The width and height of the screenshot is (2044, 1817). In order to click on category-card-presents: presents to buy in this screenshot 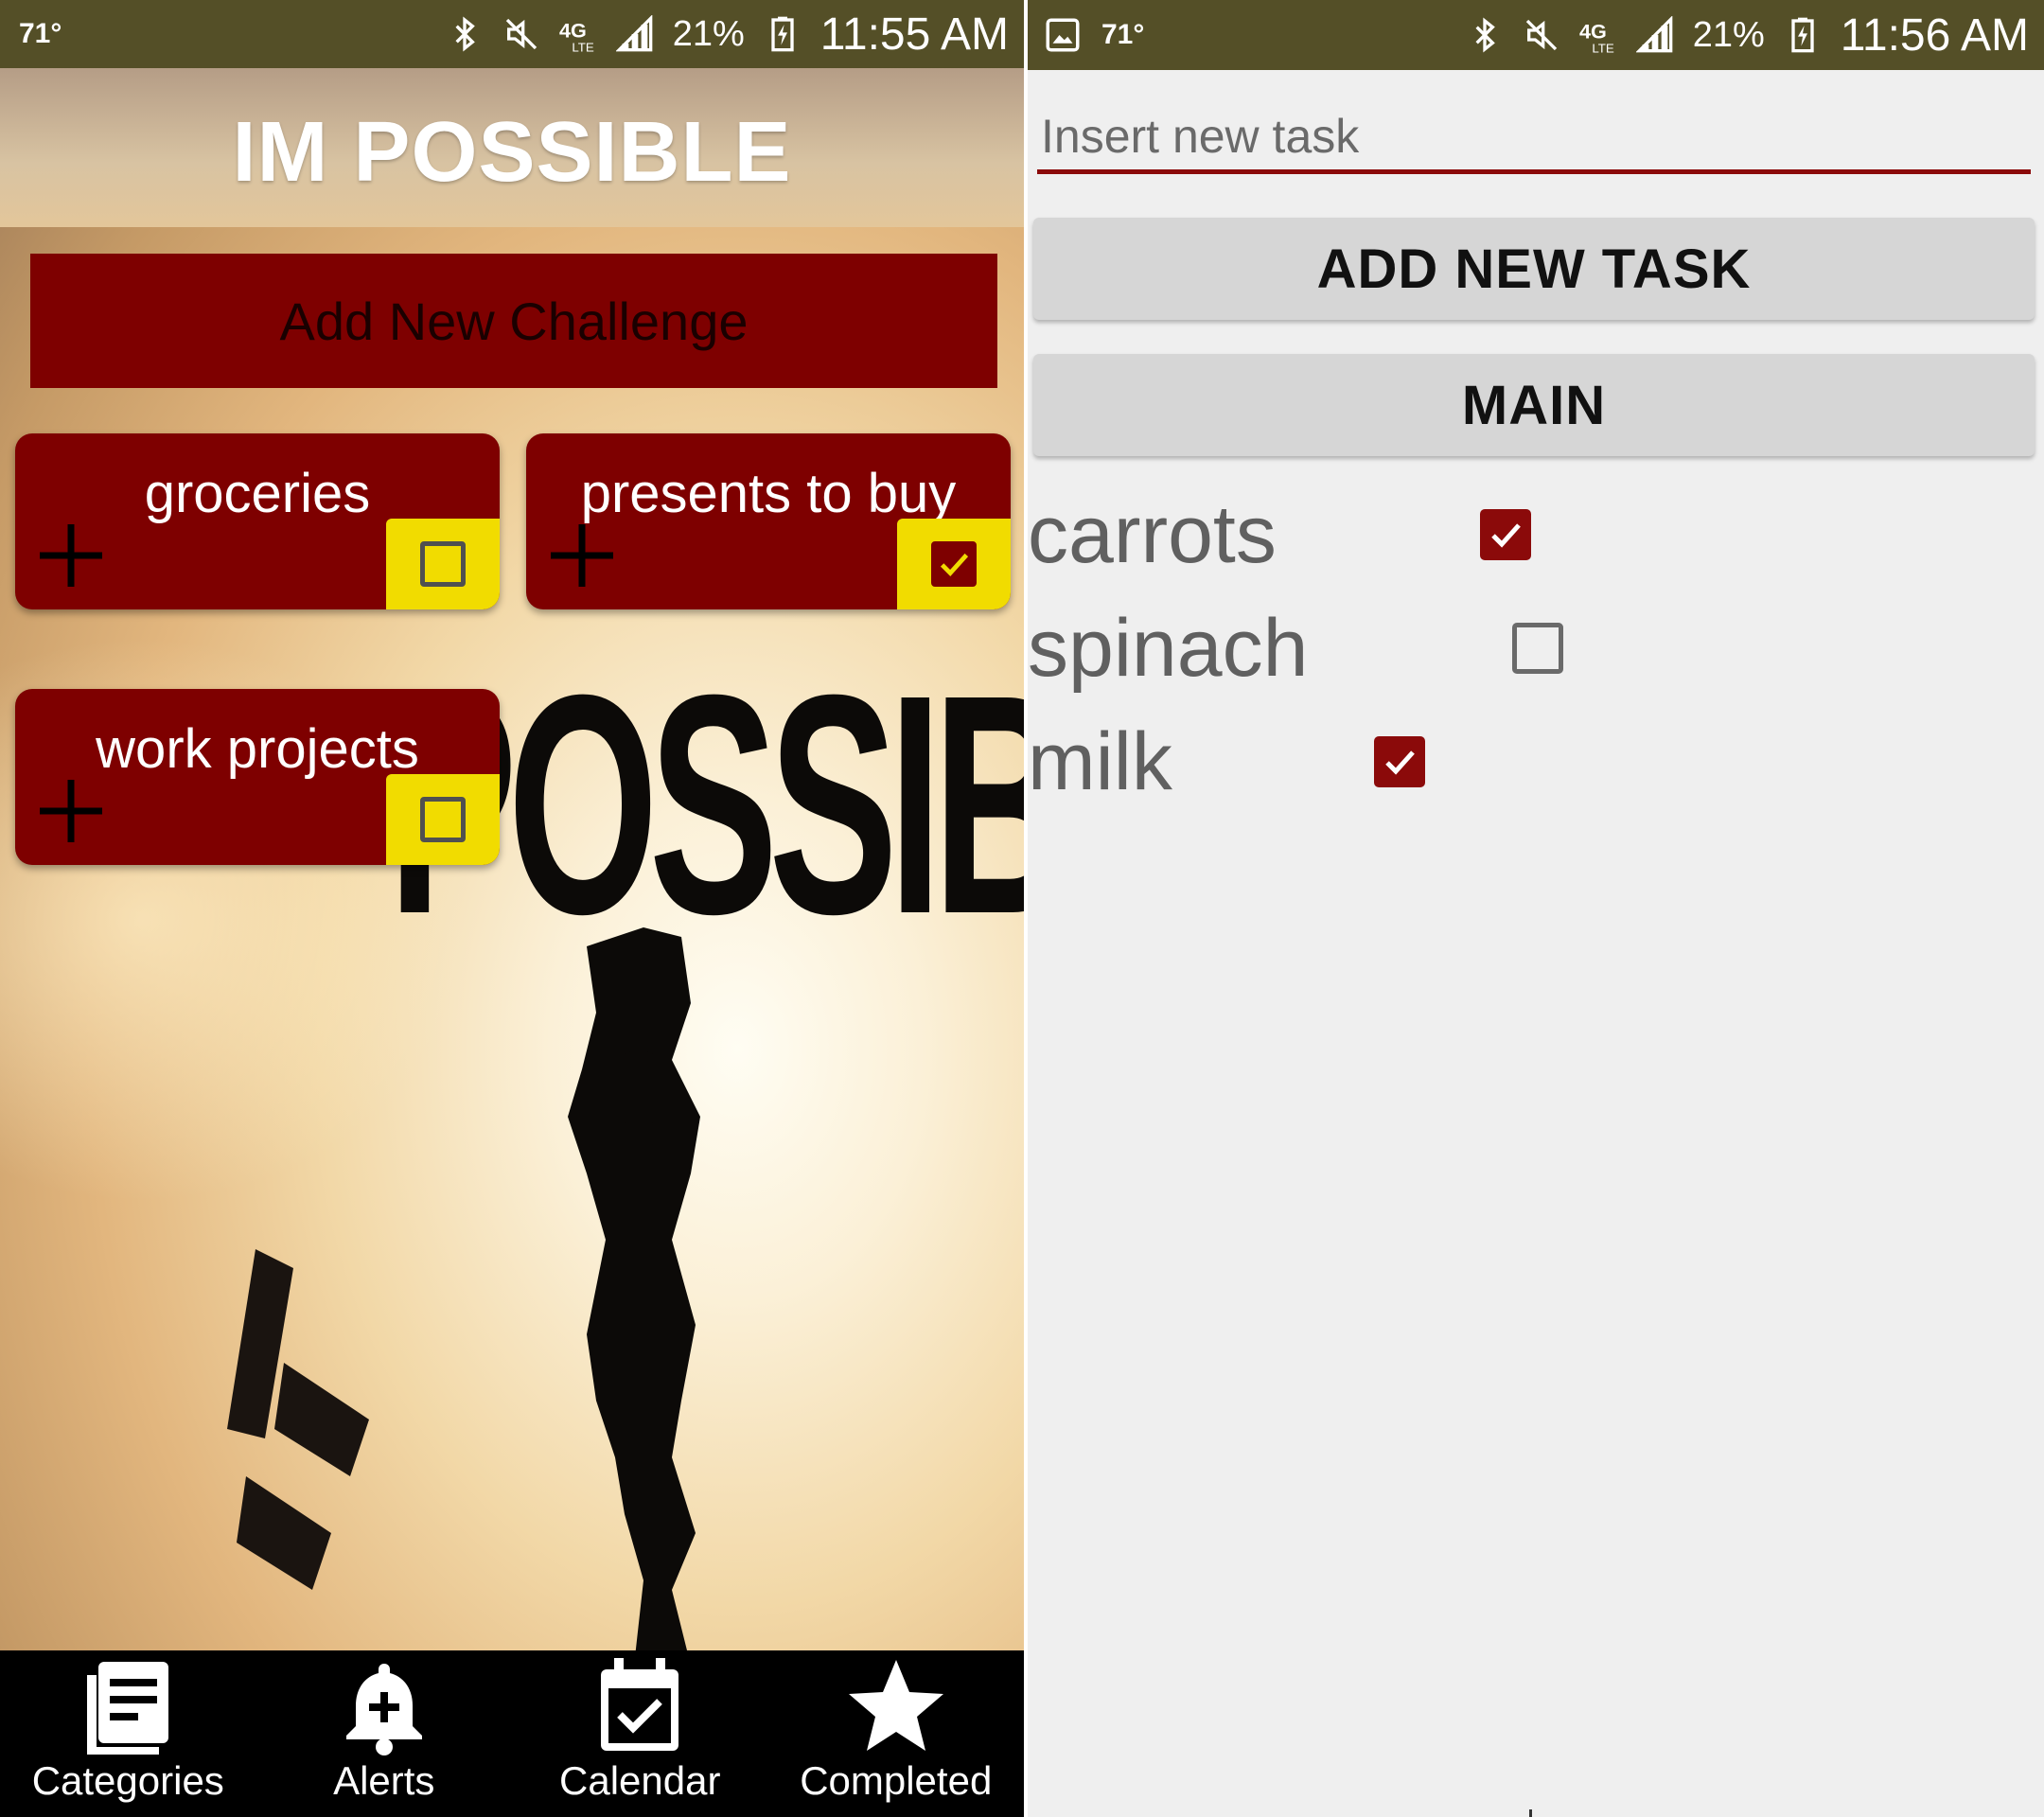, I will do `click(768, 521)`.